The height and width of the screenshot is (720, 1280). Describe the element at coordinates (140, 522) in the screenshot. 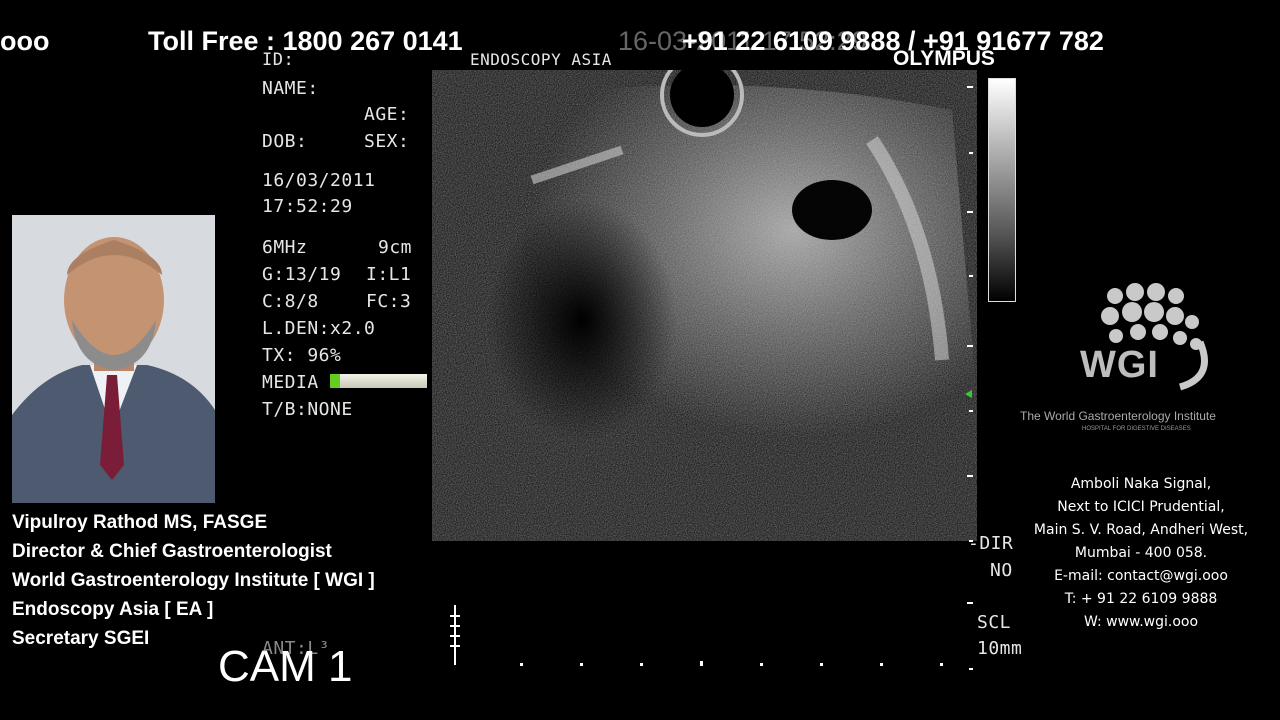

I see `presenter-name: Vipulroy Rathod MS, FASGE` at that location.